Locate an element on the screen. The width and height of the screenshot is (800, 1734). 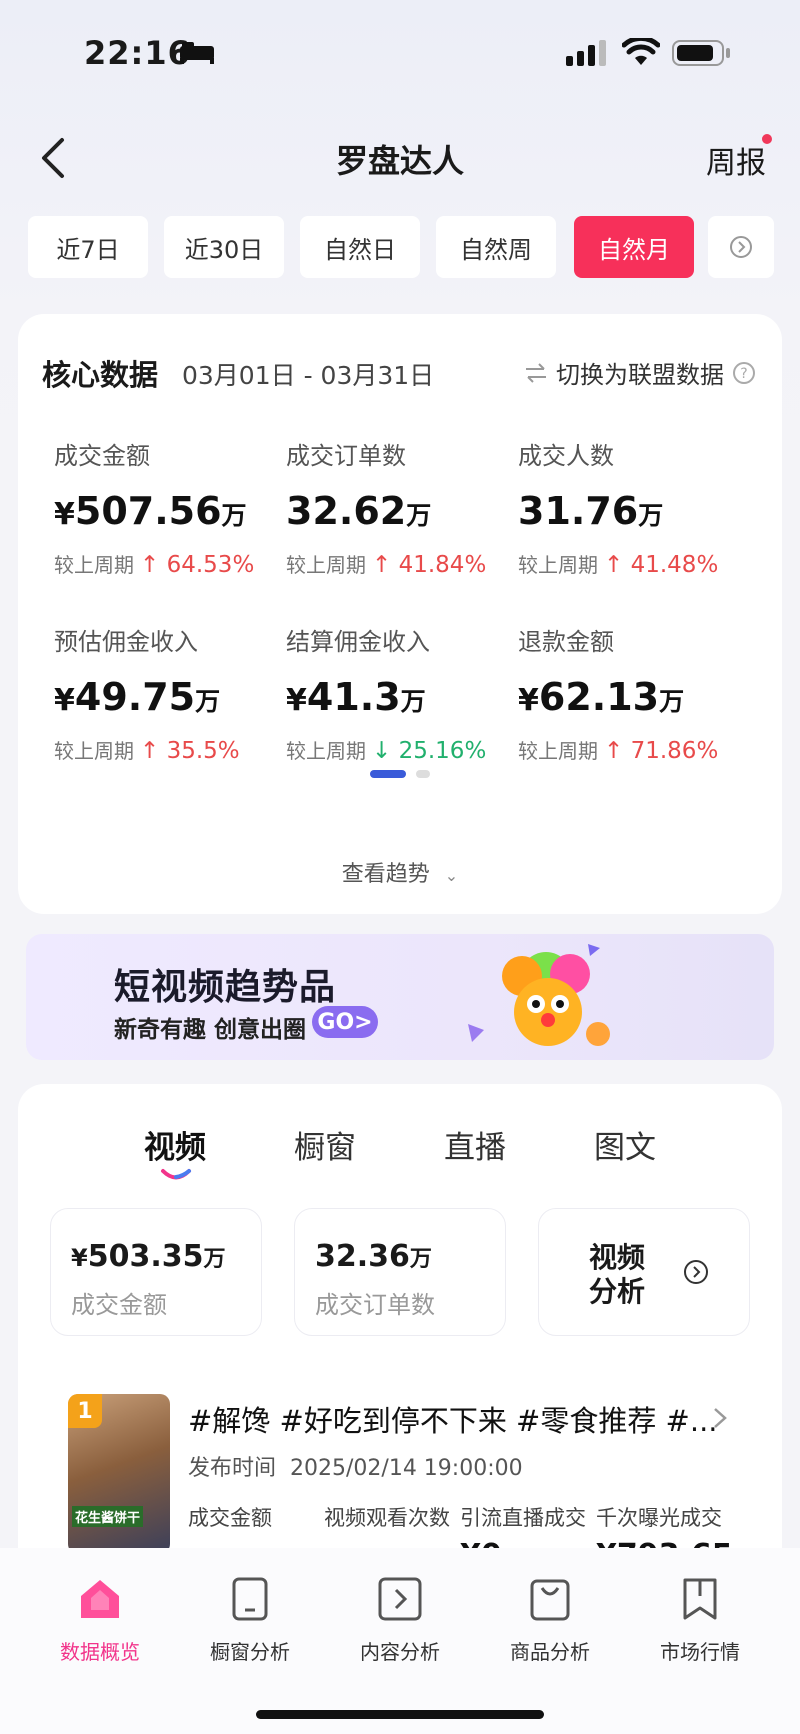
thumbnail-caption: 花生酱饼干 is located at coordinates (108, 1516).